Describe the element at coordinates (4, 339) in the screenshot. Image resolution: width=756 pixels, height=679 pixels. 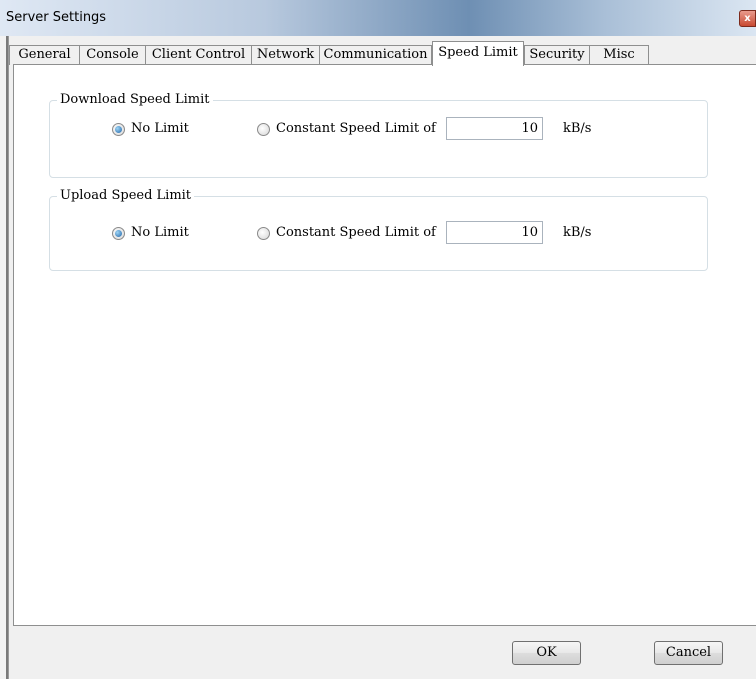
I see `window-edge` at that location.